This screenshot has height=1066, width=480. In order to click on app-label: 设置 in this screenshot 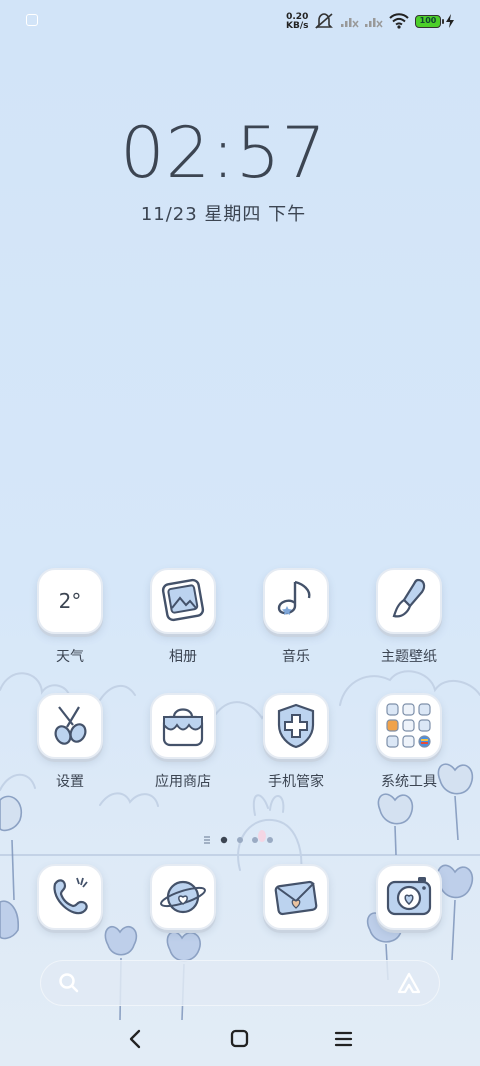, I will do `click(70, 782)`.